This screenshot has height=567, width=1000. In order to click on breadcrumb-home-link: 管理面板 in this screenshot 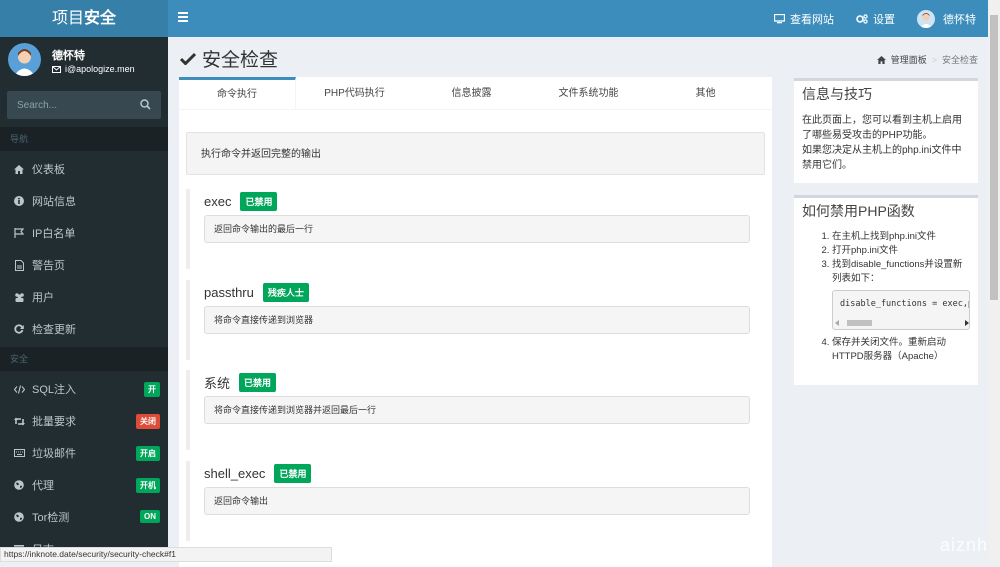, I will do `click(909, 59)`.